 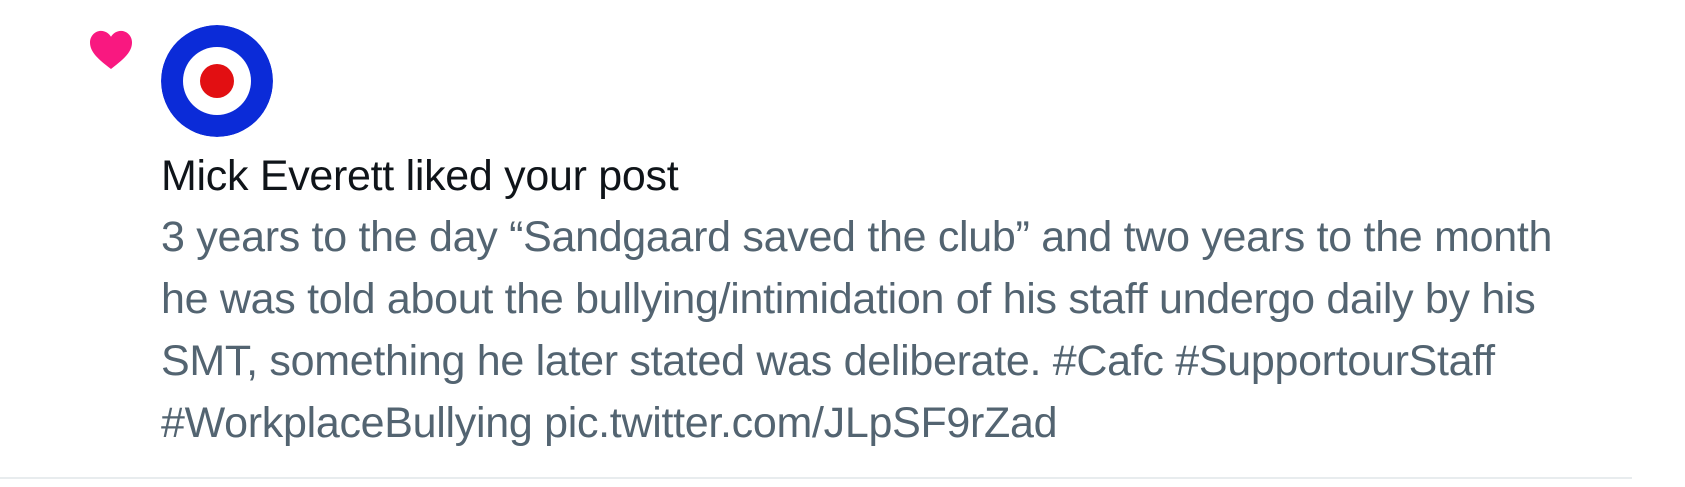 I want to click on notification-headline: Mick Everett liked your post, so click(x=886, y=176).